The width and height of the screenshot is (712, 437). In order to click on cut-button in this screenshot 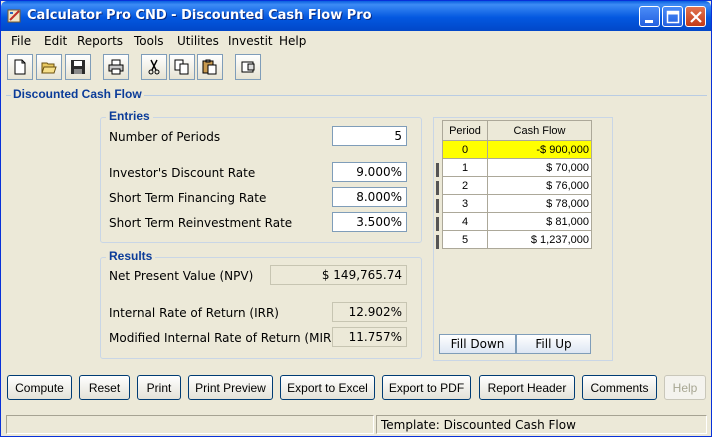, I will do `click(154, 67)`.